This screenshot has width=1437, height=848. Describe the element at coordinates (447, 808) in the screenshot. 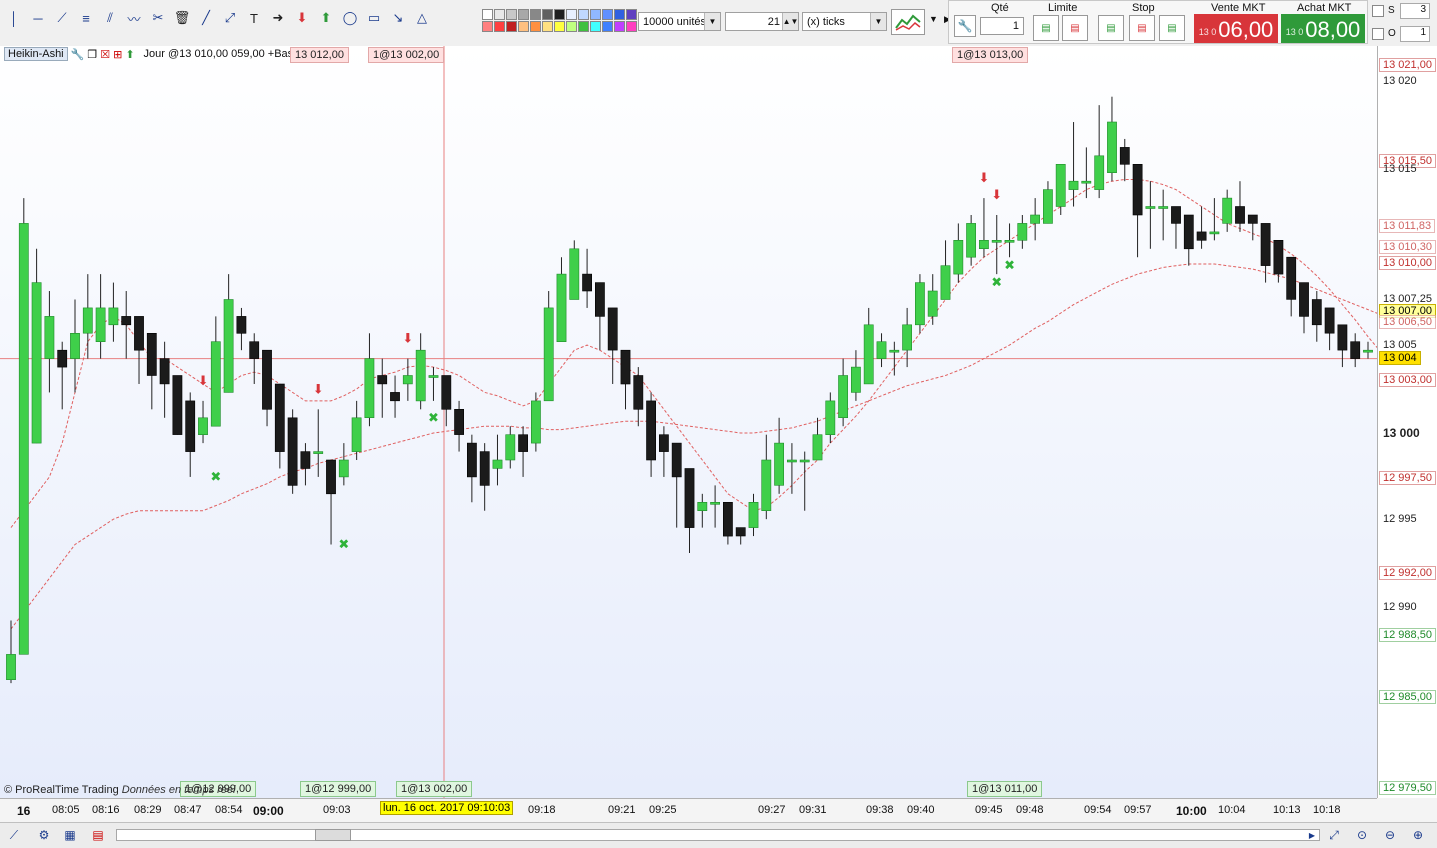

I see `crosshair-time-tag: lun. 16 oct. 2017 09:10:03` at that location.